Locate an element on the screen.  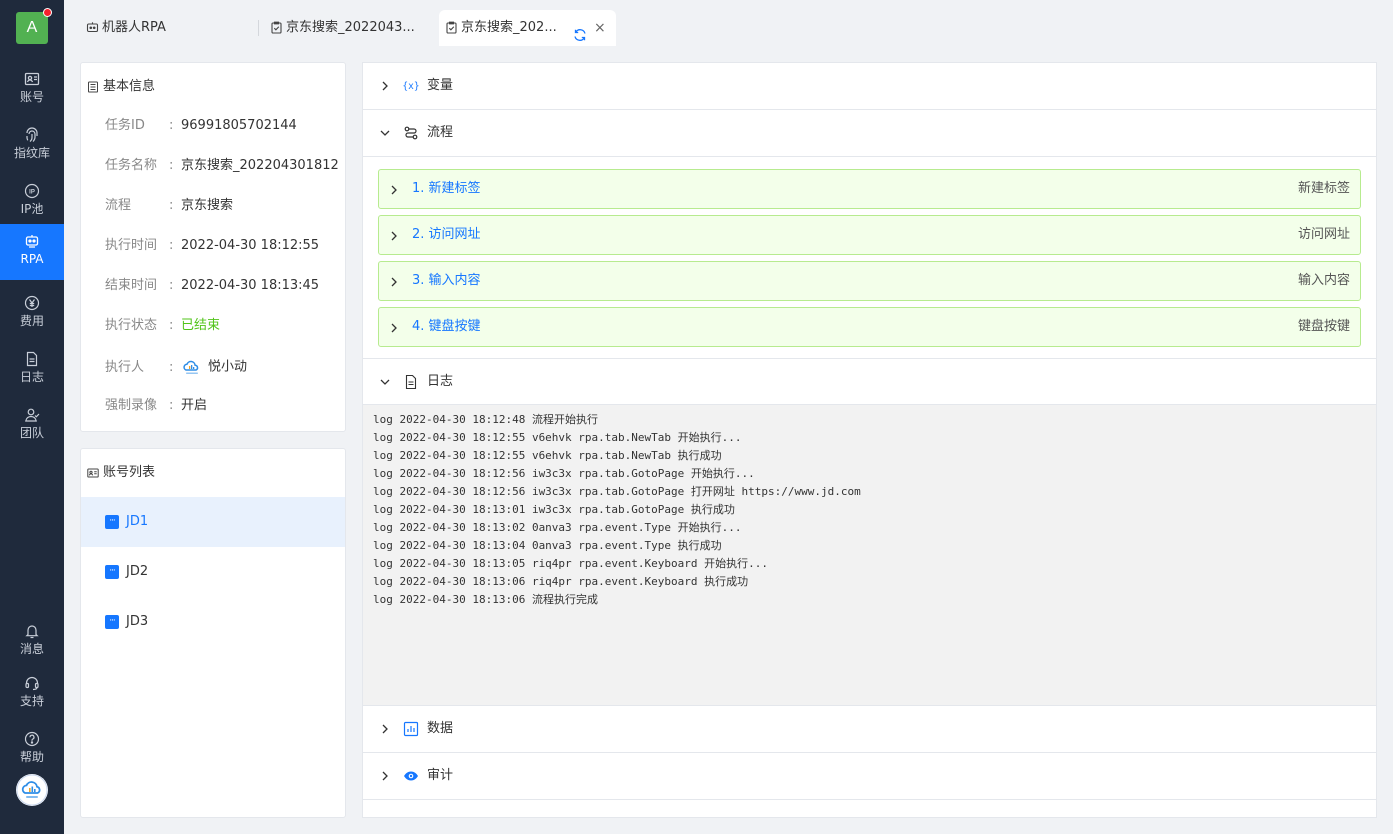
eye-icon is located at coordinates (411, 776).